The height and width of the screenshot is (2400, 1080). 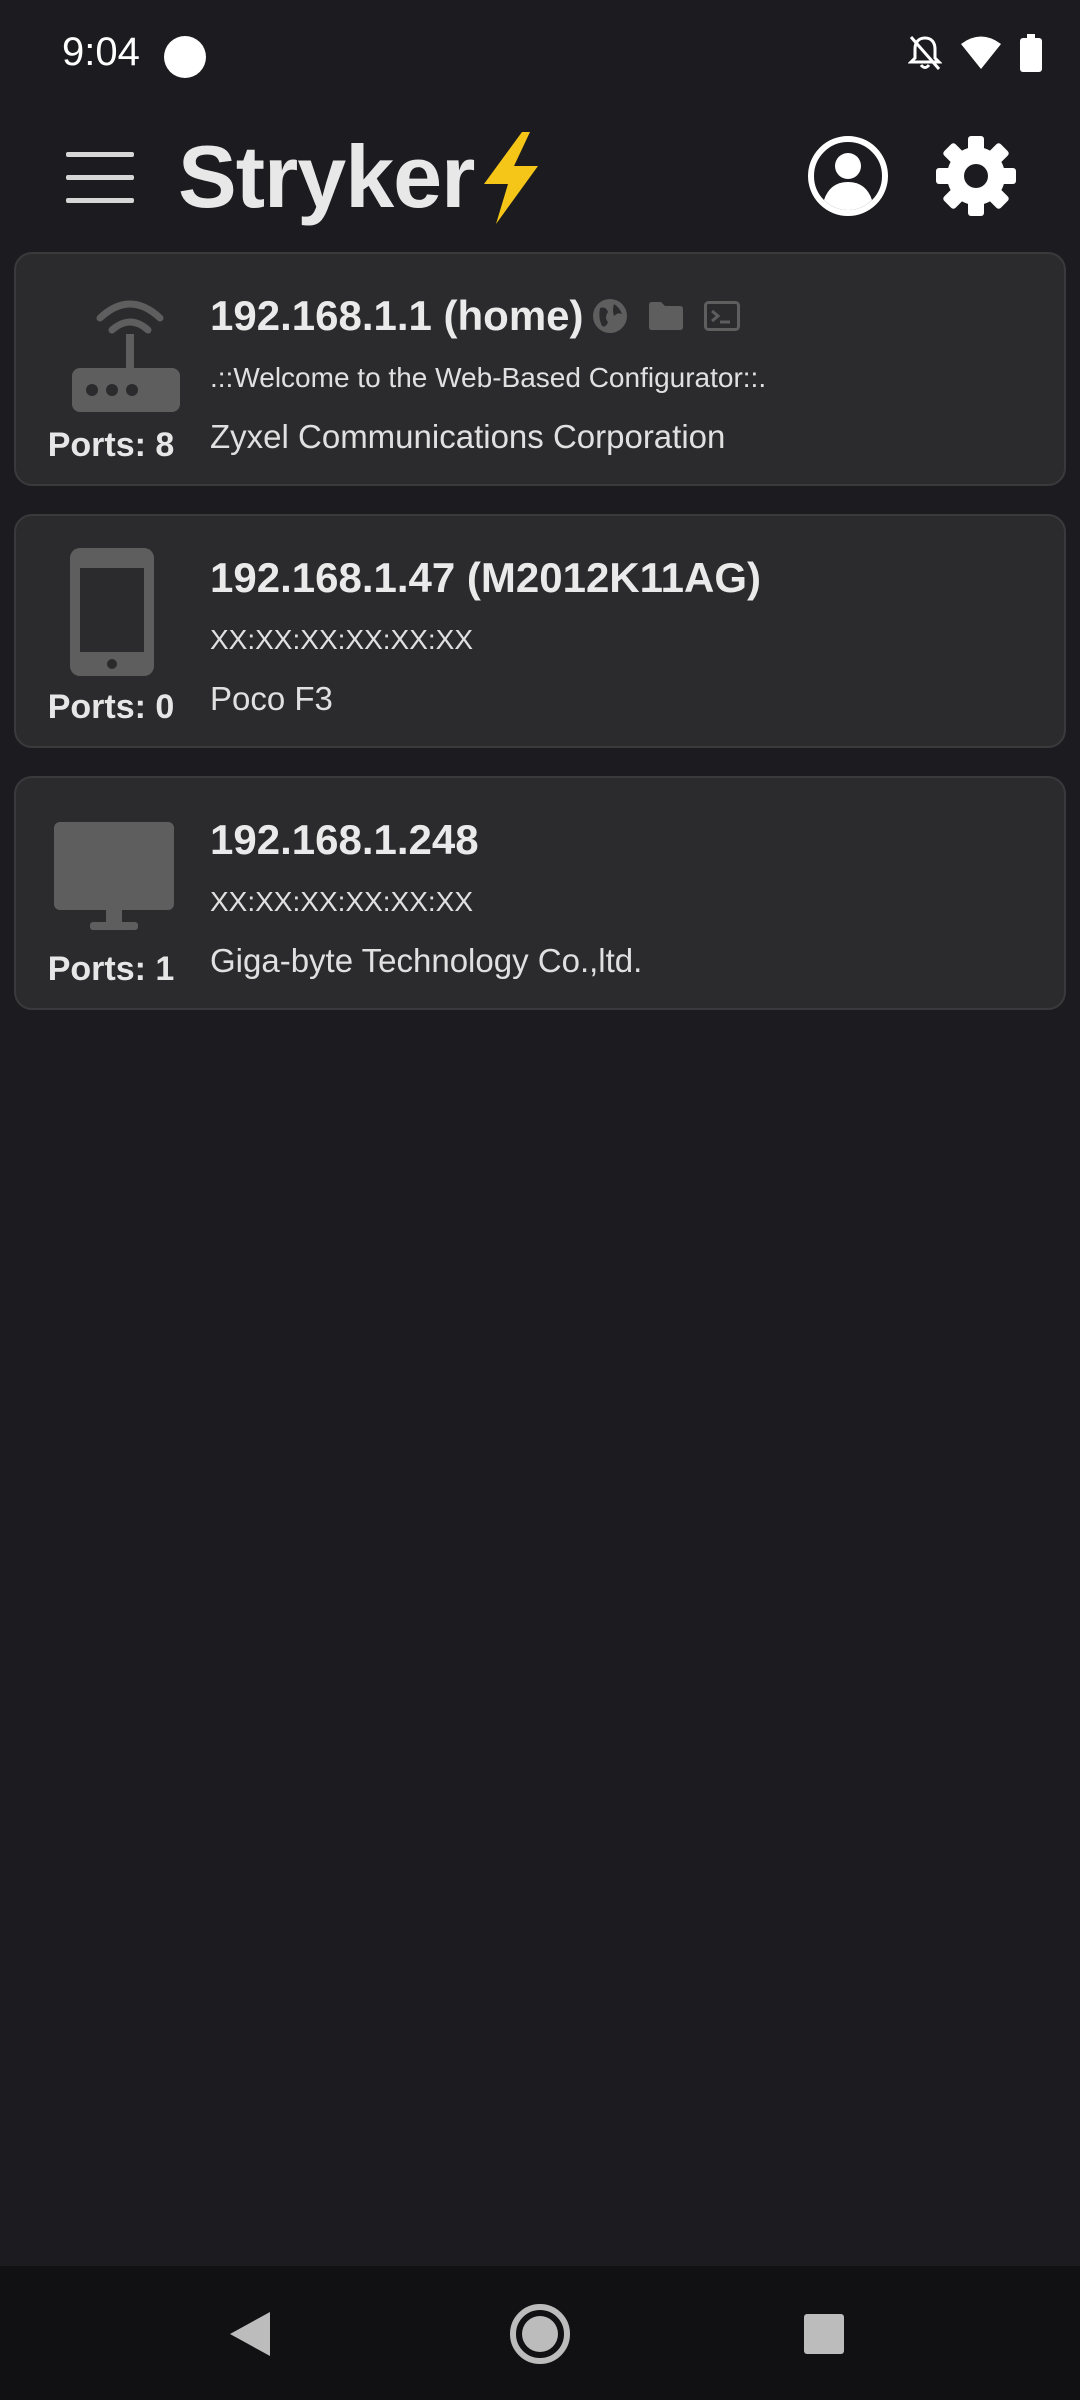 I want to click on terminal-icon, so click(x=722, y=318).